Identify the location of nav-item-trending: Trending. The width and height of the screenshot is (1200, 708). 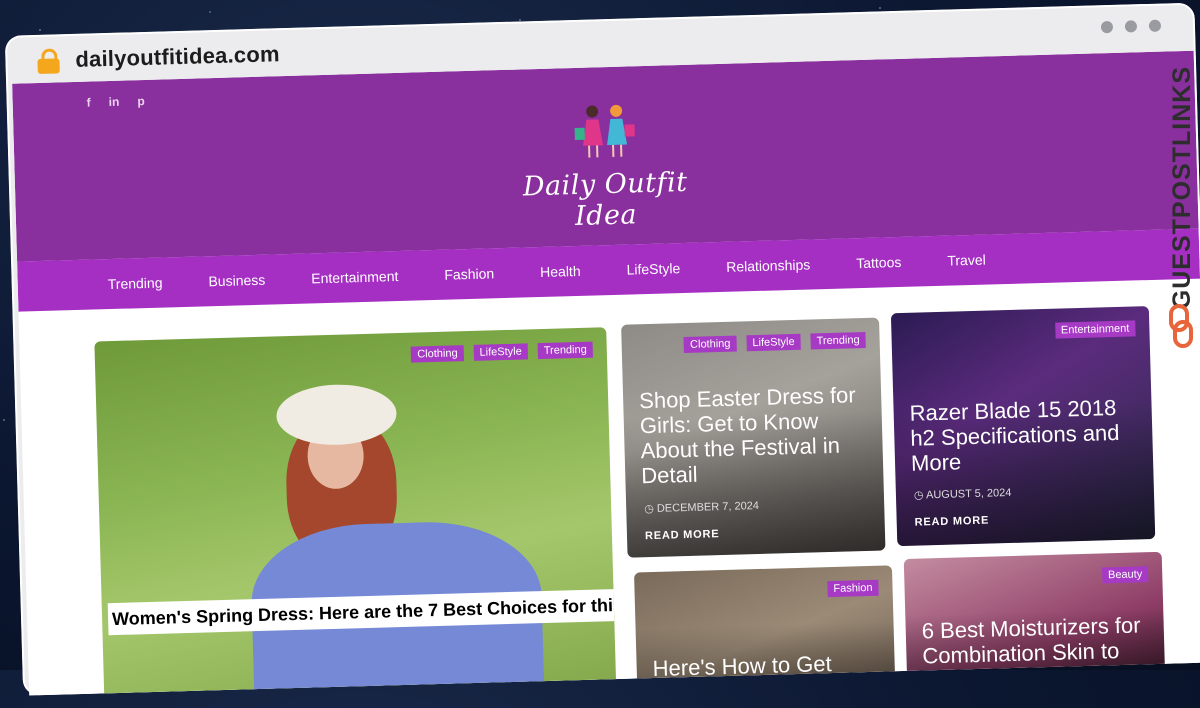
(135, 284).